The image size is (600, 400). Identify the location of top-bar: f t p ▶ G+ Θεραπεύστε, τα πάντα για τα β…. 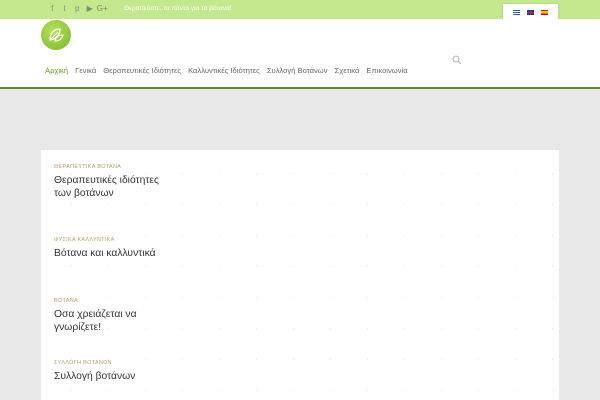
(300, 10).